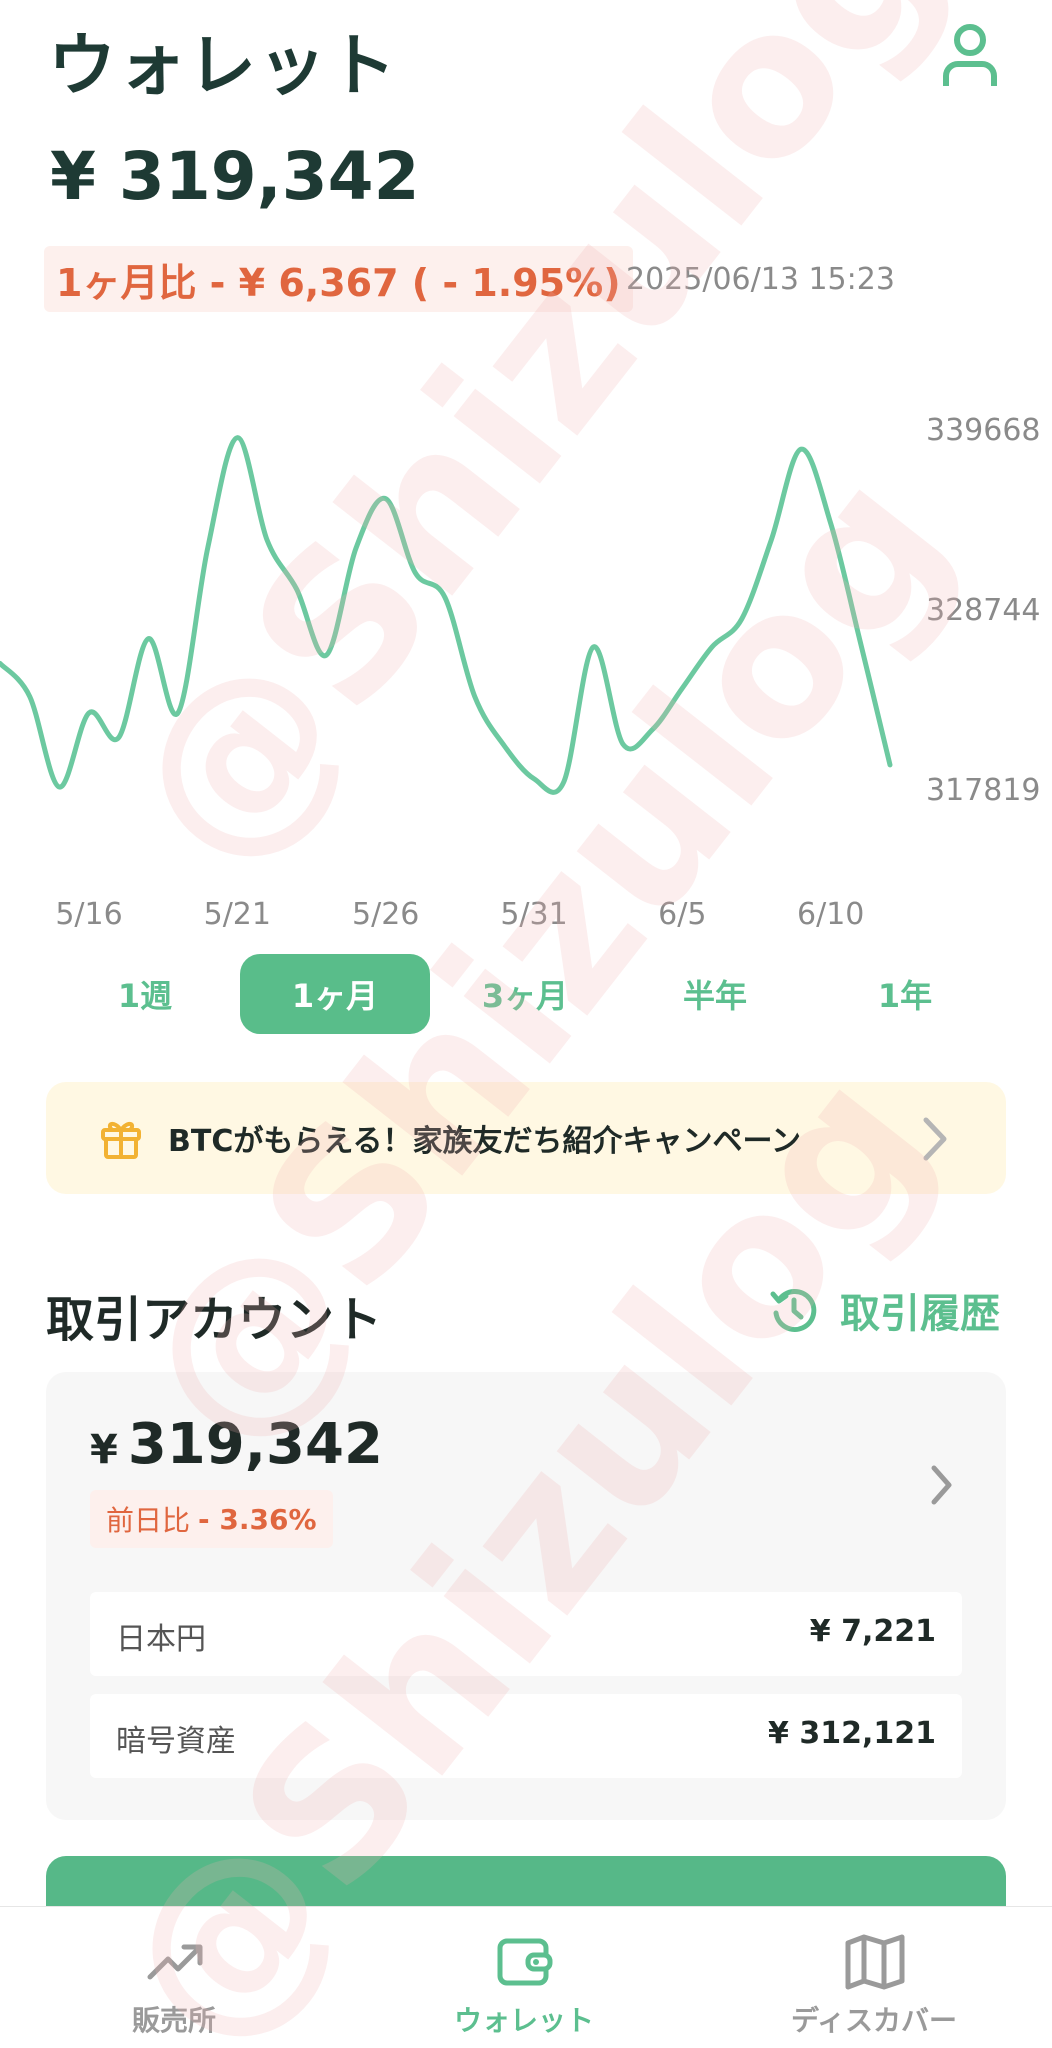  What do you see at coordinates (533, 914) in the screenshot?
I see `x-tick-label: 5/31` at bounding box center [533, 914].